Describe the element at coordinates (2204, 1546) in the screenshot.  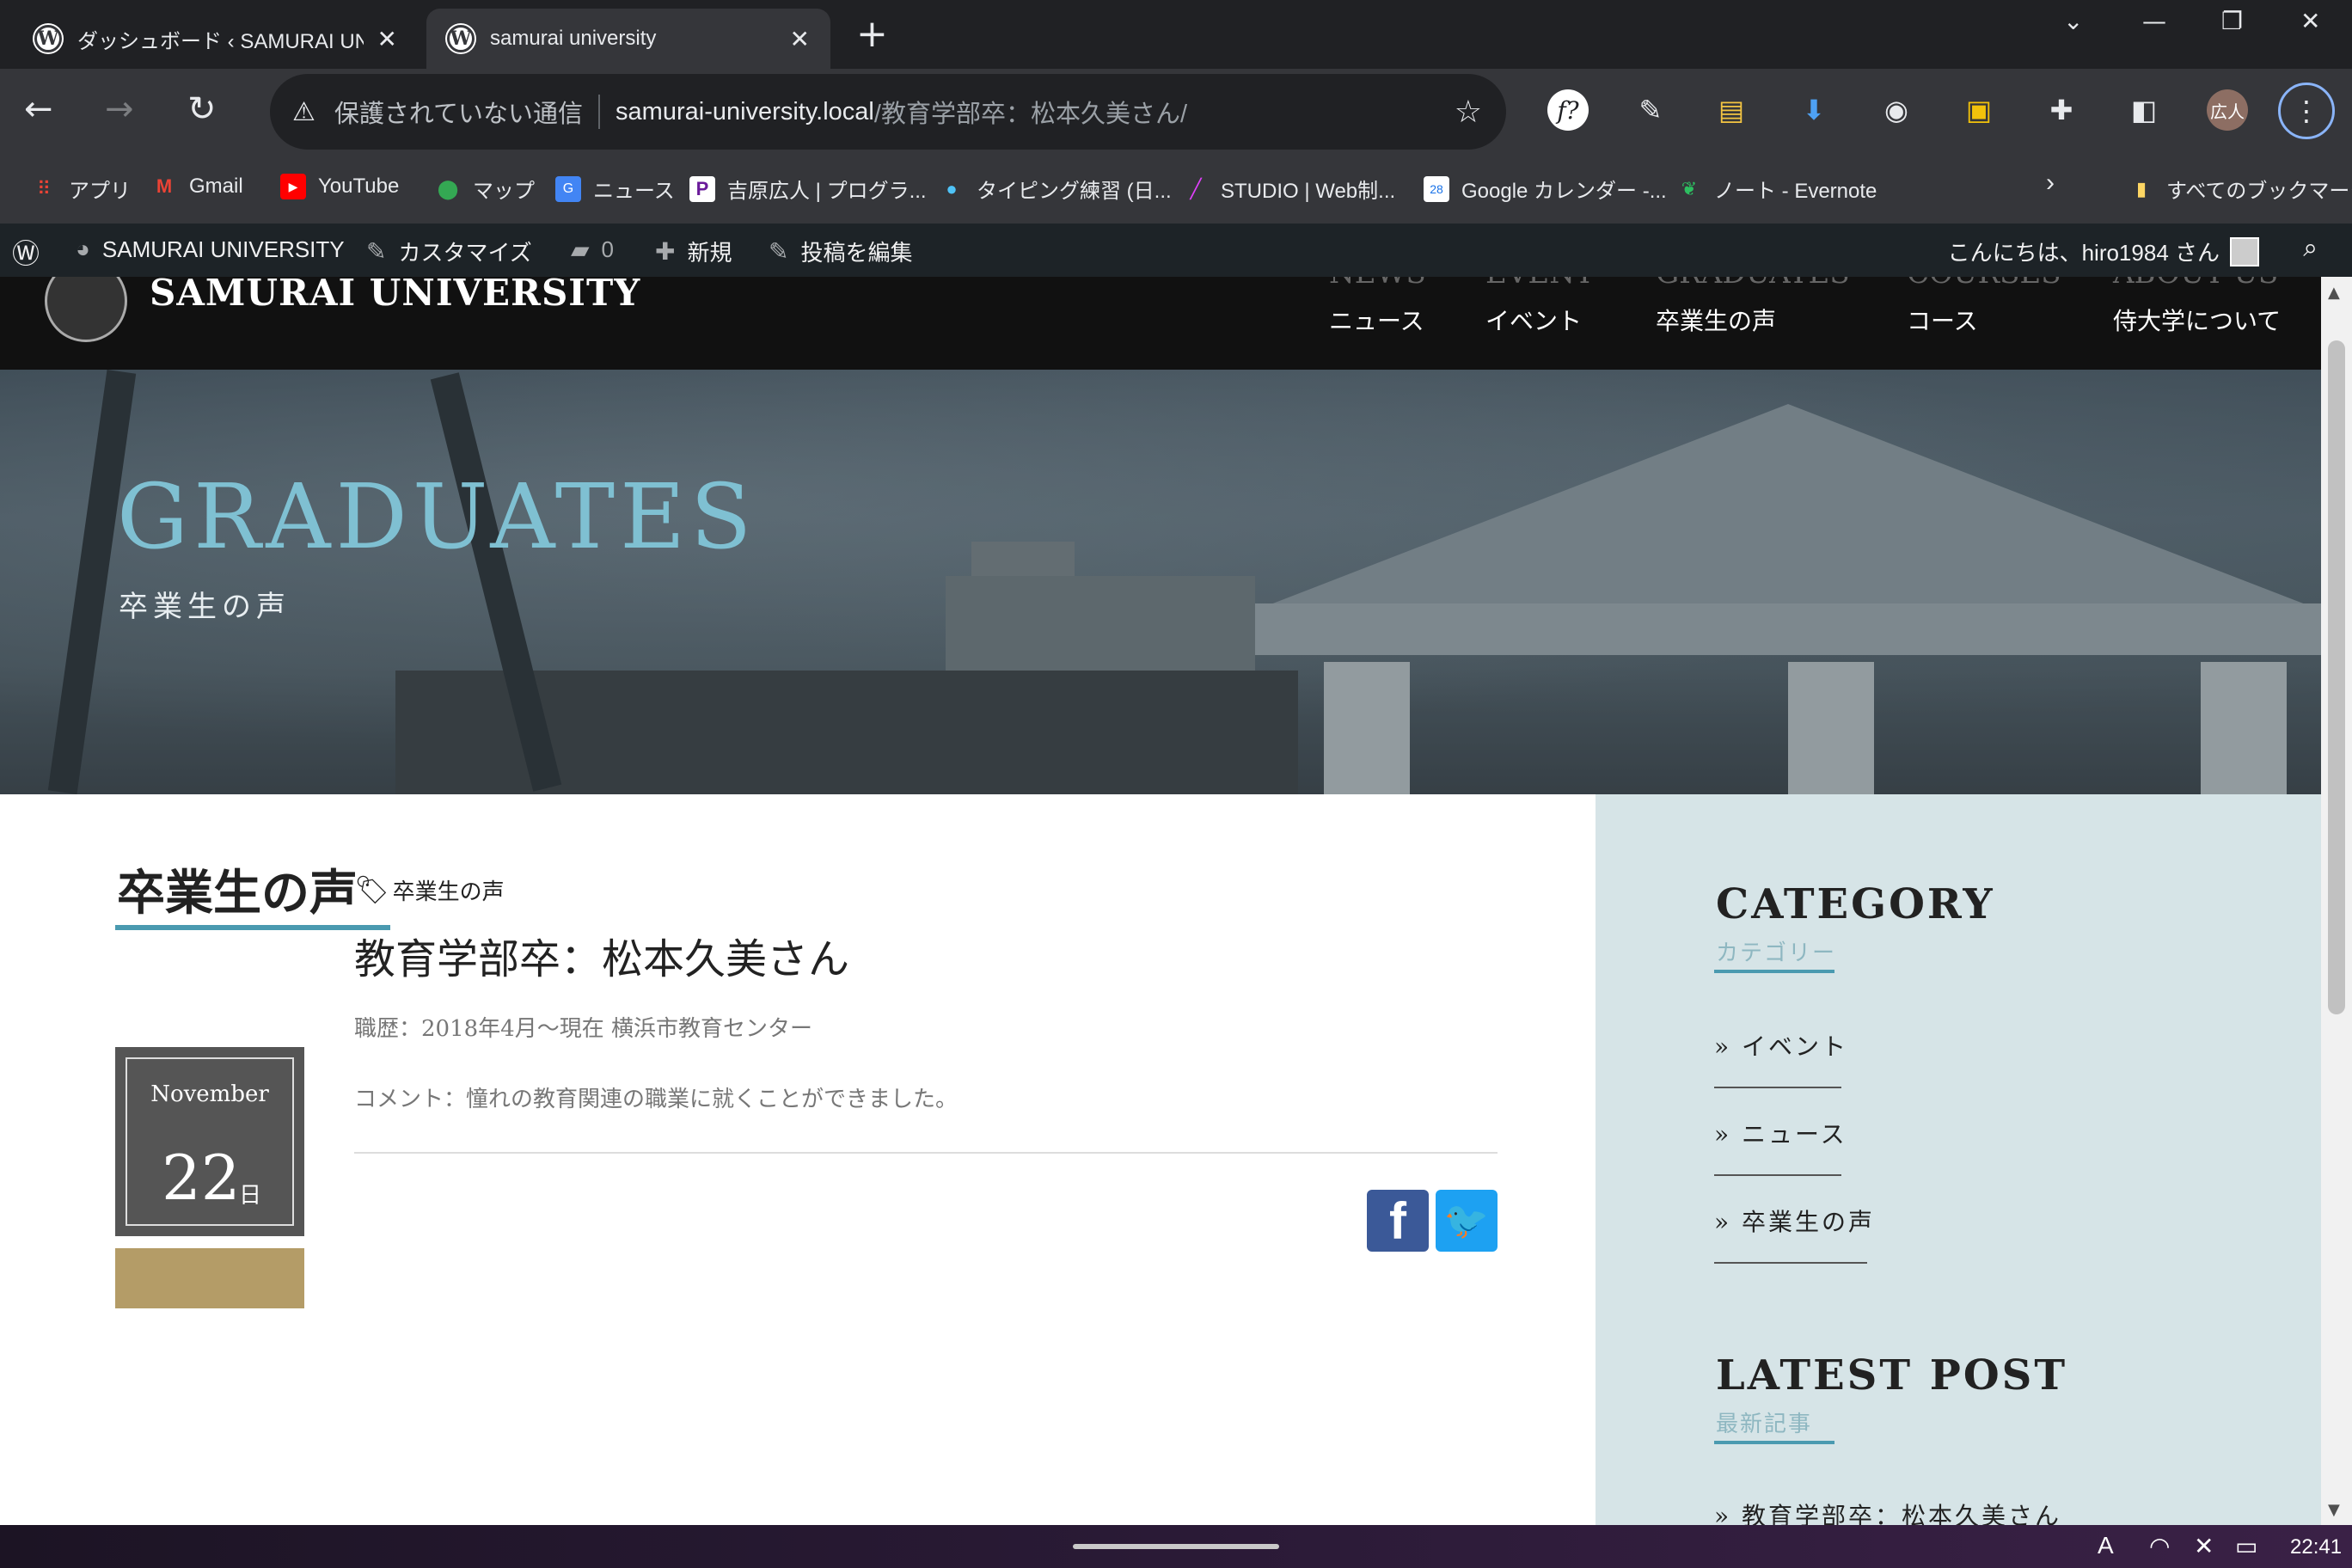
I see `mute-icon: ✕` at that location.